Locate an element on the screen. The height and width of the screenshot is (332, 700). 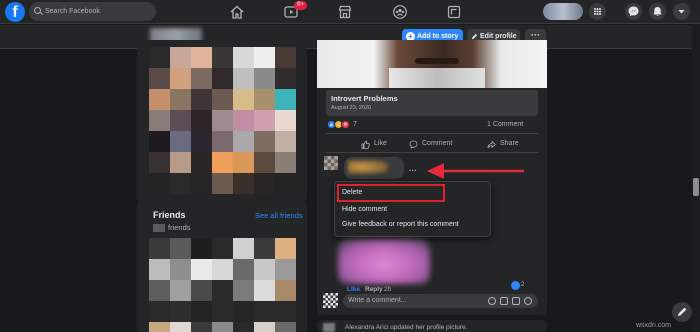
reaction-icons: ▲ ☺ ♥ is located at coordinates (340, 125).